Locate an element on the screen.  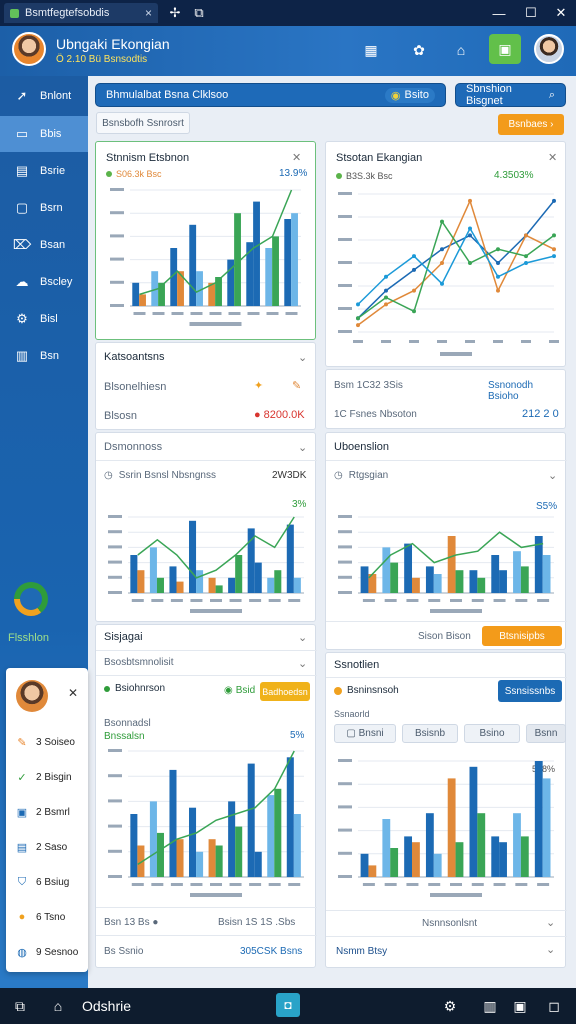
tab-close-icon: × is located at coordinates (148, 13).